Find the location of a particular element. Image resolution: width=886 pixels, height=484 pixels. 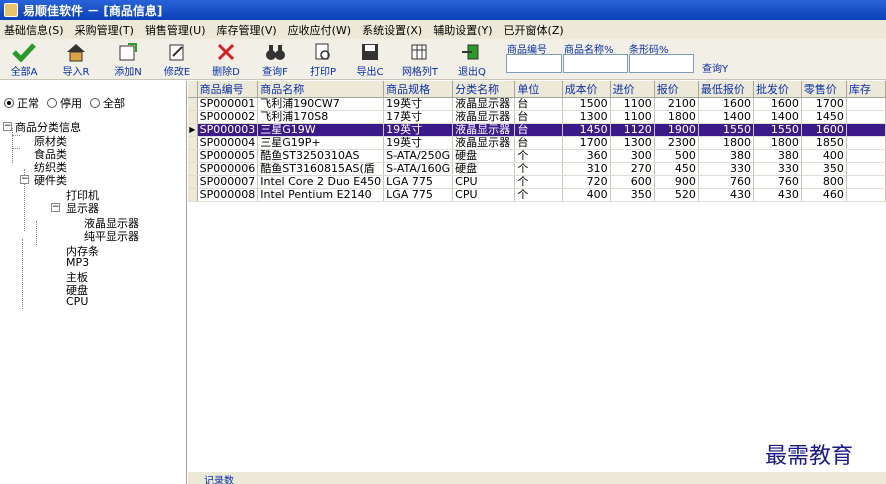

table-cell: 600 is located at coordinates (632, 182).